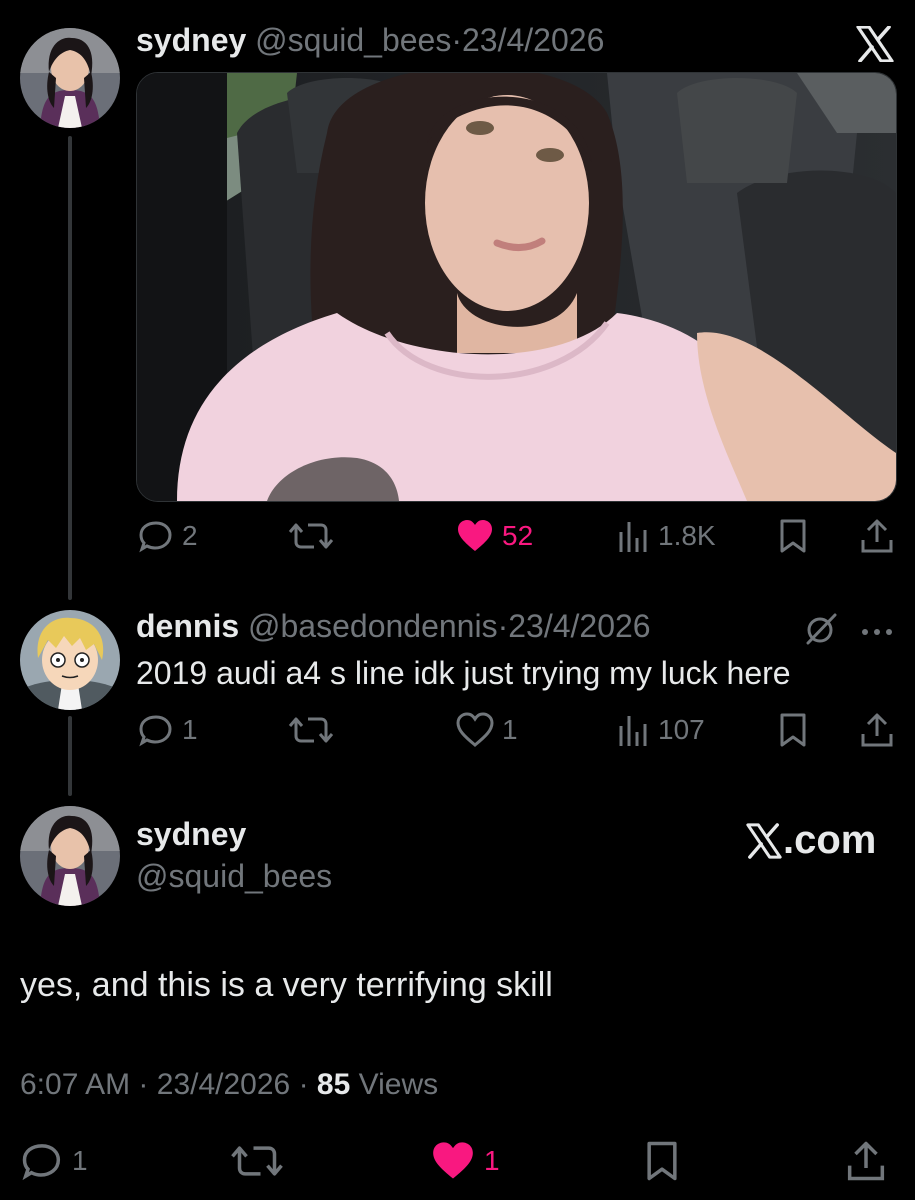 This screenshot has height=1200, width=915. I want to click on post-actions: 2 52 1.8K, so click(518, 540).